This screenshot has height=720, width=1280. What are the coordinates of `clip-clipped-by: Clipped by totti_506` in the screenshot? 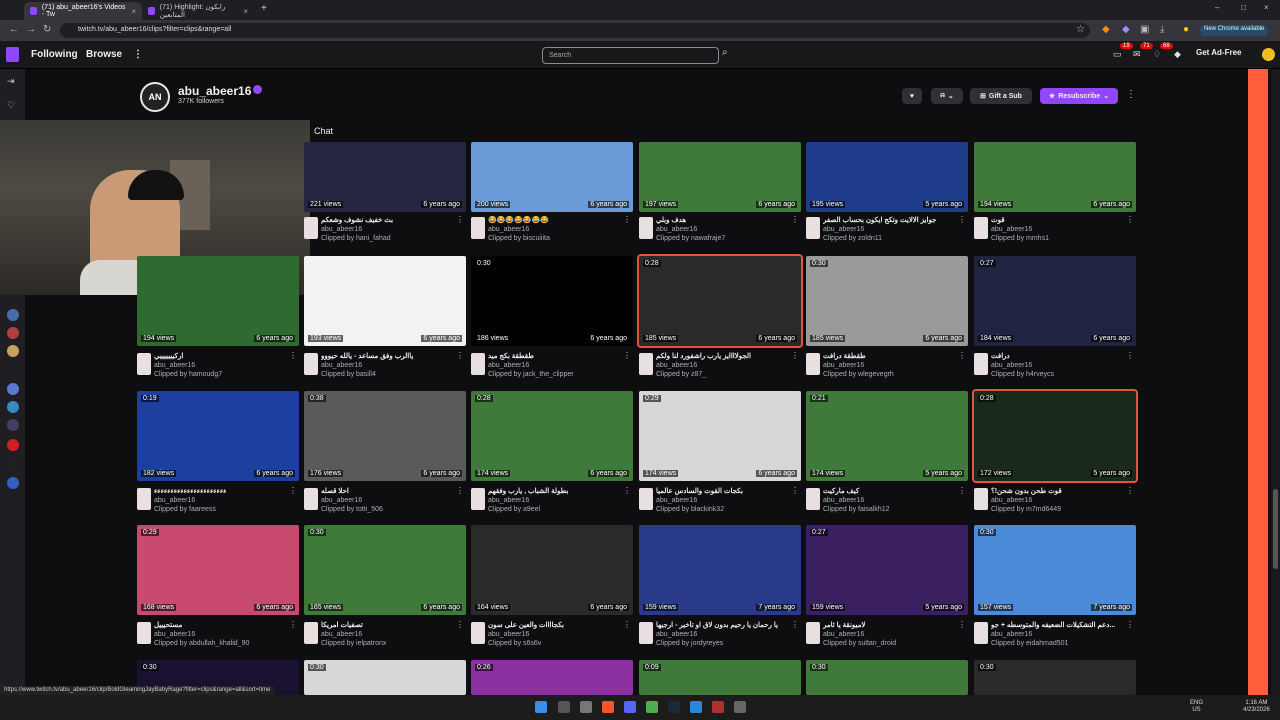 It's located at (352, 509).